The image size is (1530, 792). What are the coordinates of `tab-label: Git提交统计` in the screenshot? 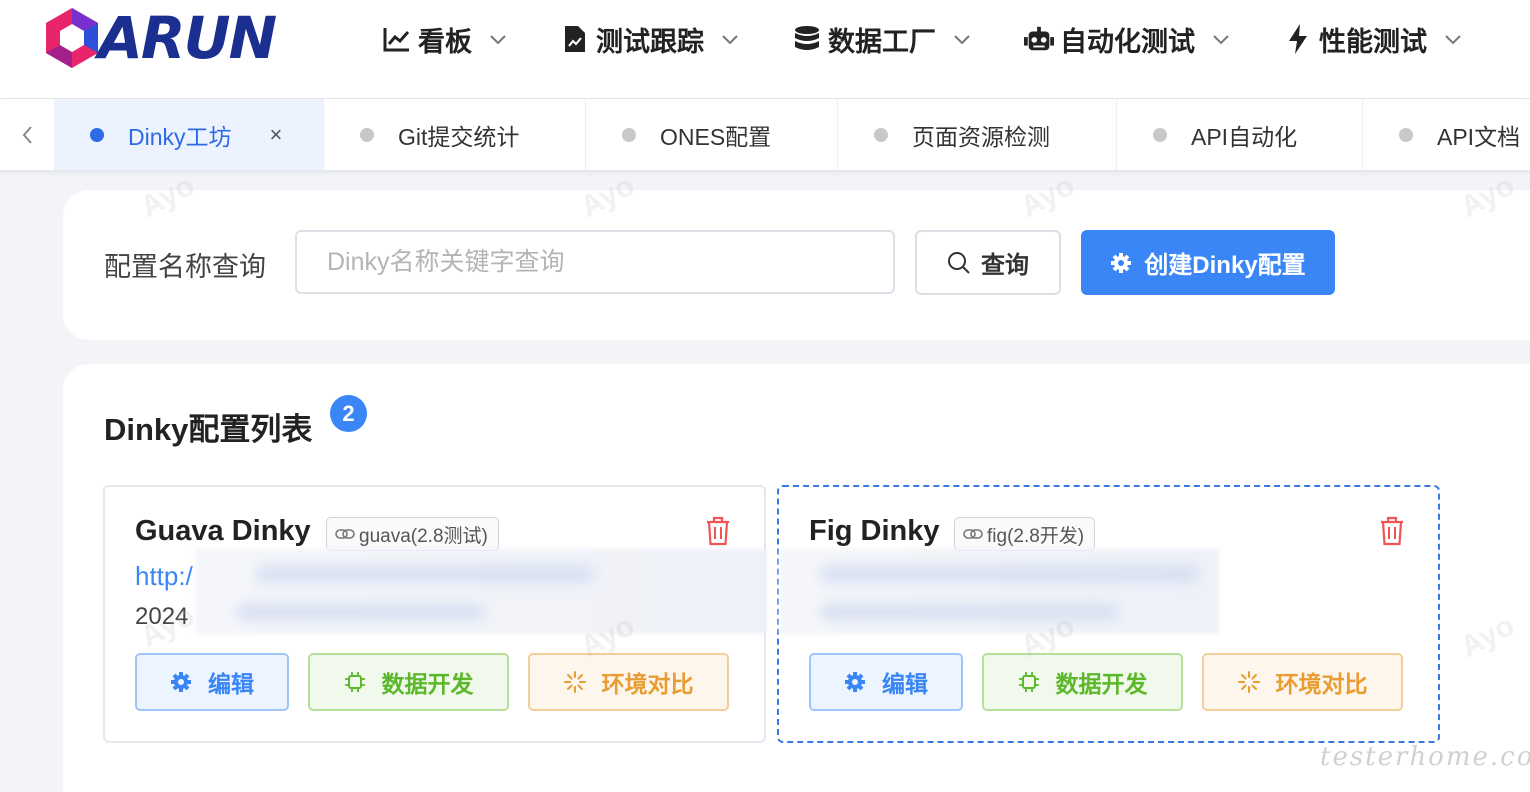 It's located at (459, 136).